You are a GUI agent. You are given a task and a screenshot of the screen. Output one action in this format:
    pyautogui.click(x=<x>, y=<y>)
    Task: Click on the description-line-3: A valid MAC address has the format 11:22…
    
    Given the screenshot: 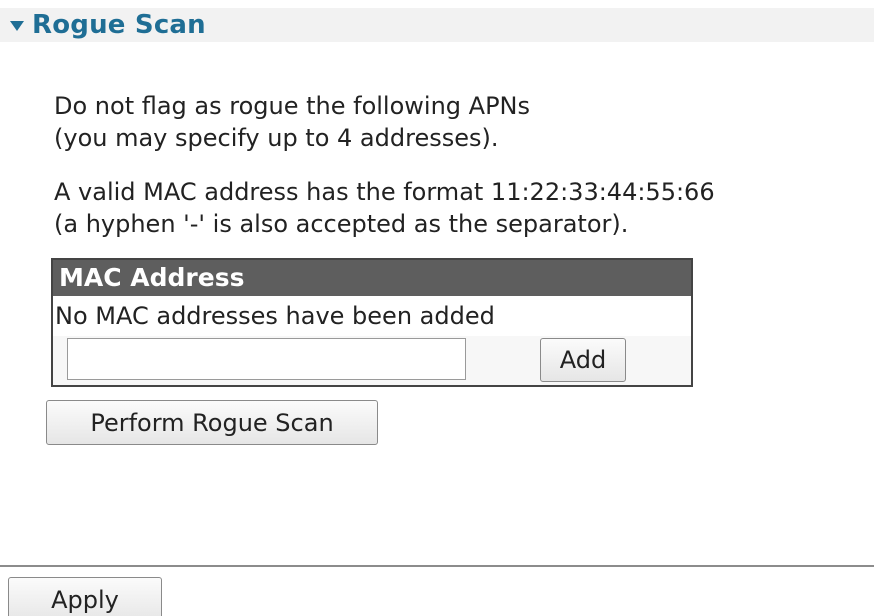 What is the action you would take?
    pyautogui.click(x=384, y=192)
    